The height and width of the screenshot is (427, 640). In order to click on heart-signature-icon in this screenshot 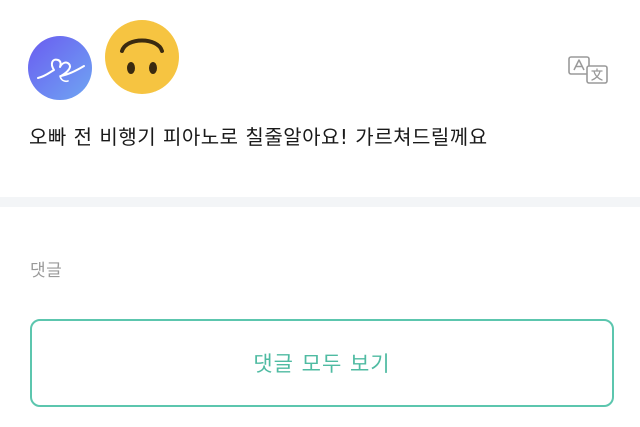, I will do `click(61, 70)`.